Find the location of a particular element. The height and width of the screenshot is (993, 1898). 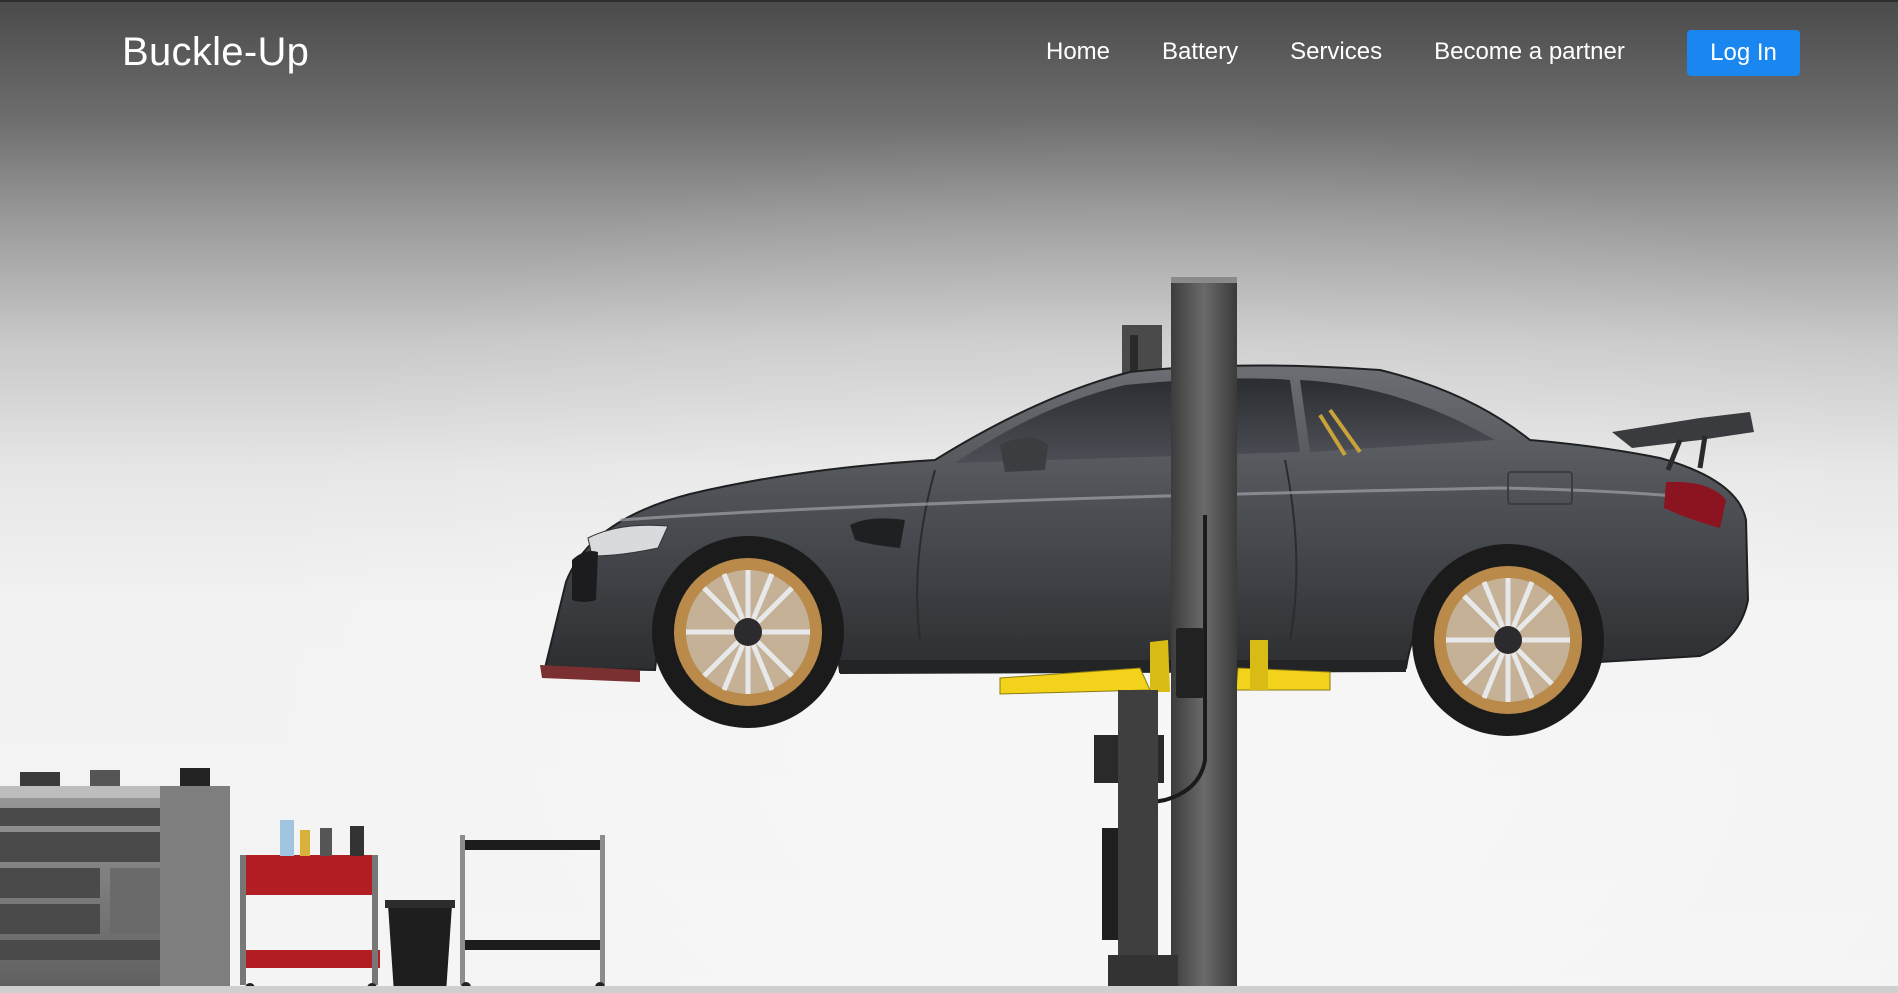

login-button: Log In is located at coordinates (1743, 53).